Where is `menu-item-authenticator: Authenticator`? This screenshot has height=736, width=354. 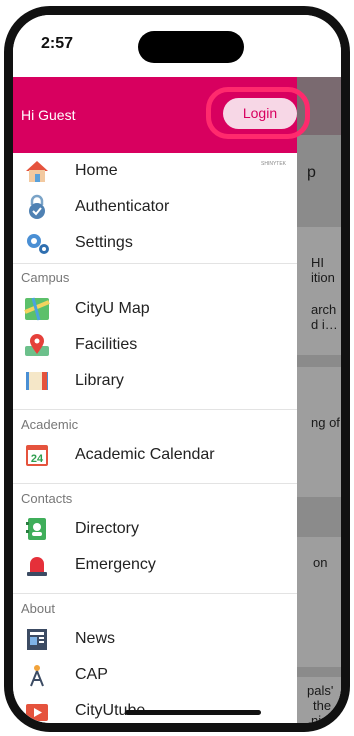 menu-item-authenticator: Authenticator is located at coordinates (155, 207).